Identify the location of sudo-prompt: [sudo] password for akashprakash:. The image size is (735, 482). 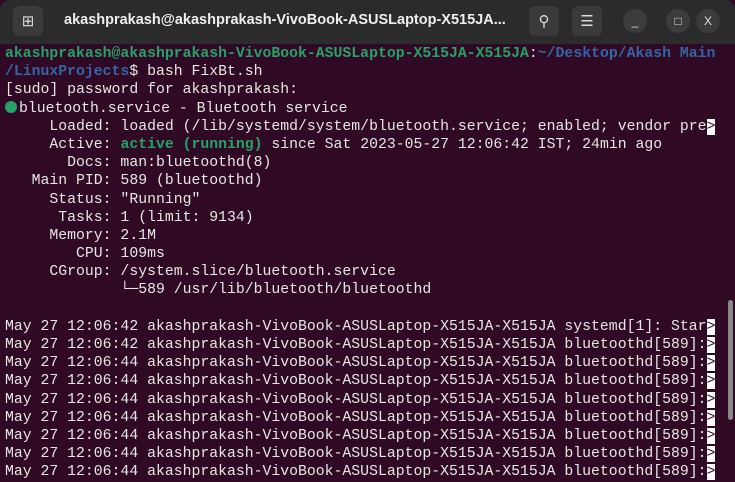
(152, 90).